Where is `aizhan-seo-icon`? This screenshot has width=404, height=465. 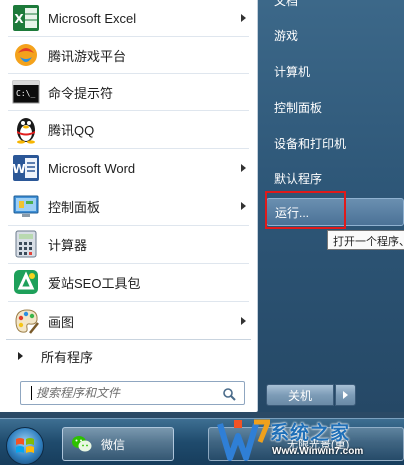
aizhan-seo-icon is located at coordinates (26, 282).